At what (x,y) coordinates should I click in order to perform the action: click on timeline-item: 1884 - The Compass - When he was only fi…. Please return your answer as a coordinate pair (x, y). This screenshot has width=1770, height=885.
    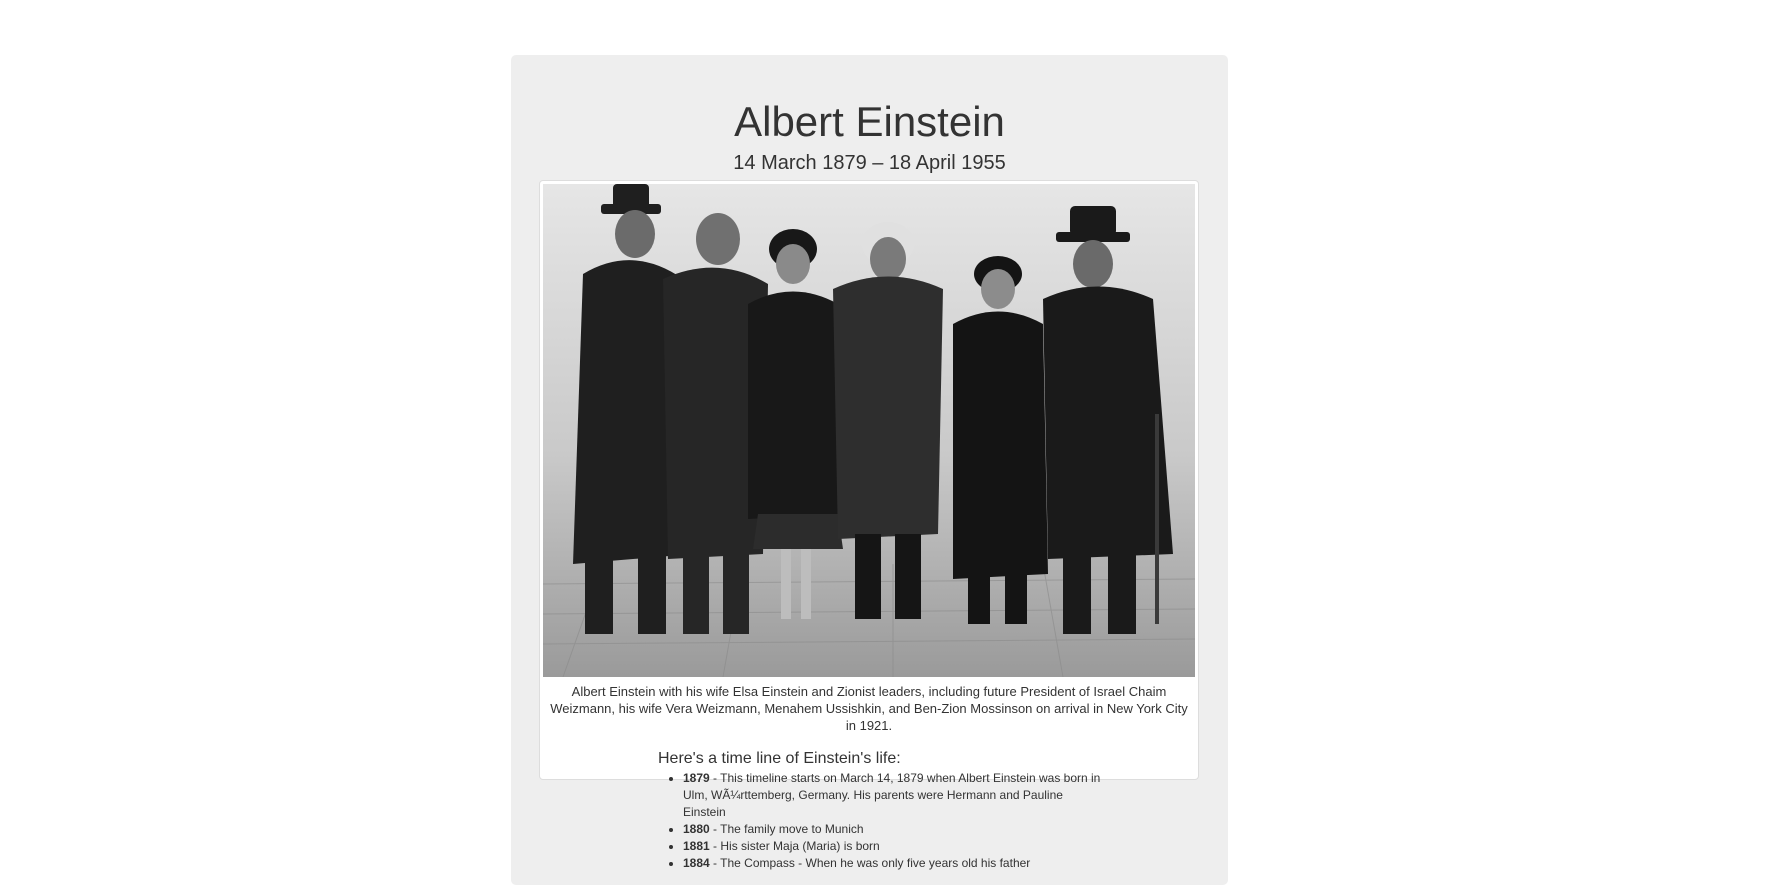
    Looking at the image, I should click on (893, 863).